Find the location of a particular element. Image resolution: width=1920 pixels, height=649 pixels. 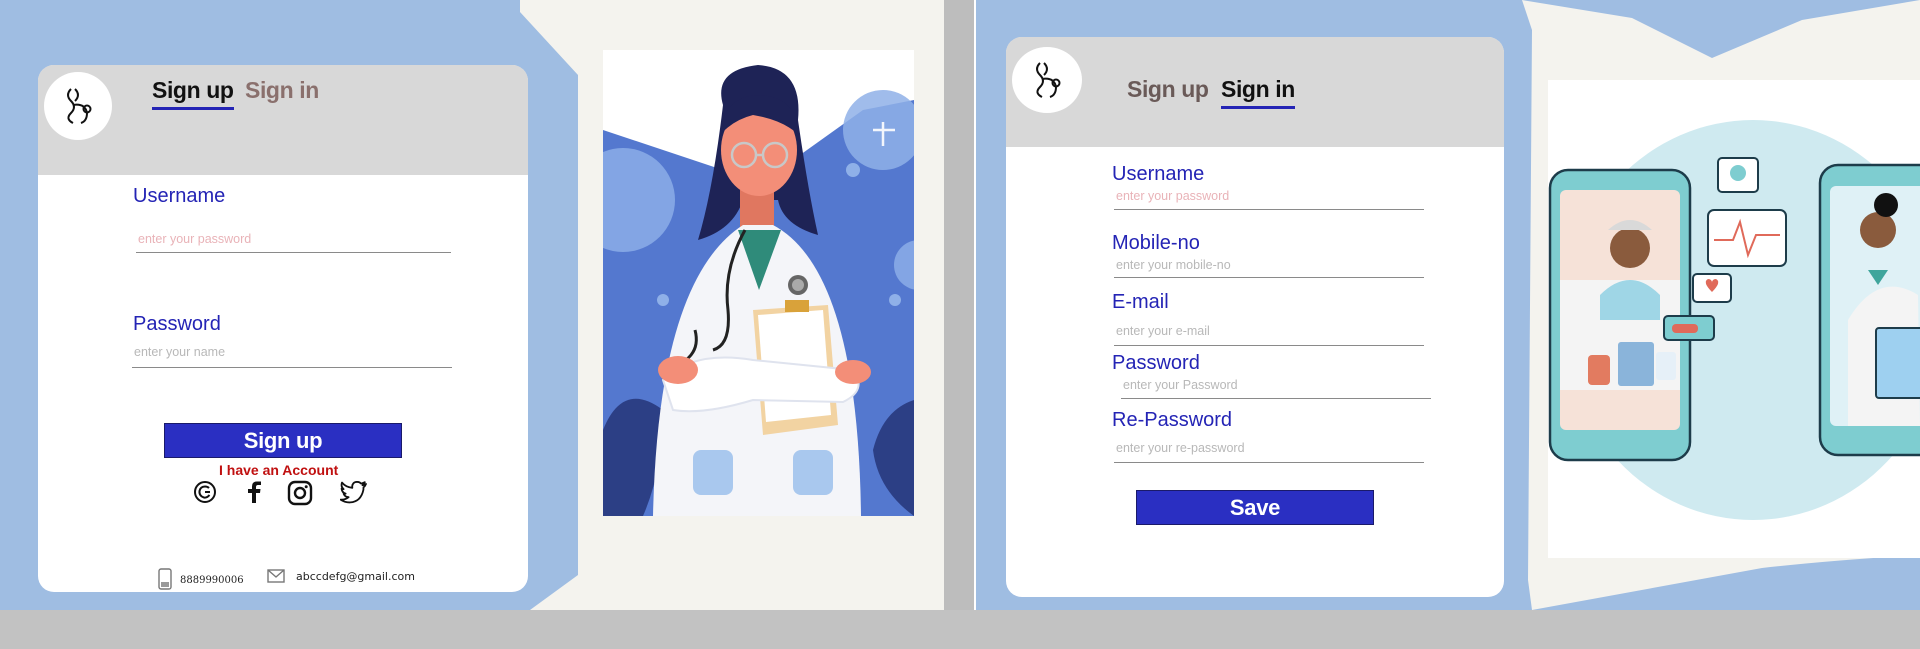

username-input-right is located at coordinates (1269, 198).